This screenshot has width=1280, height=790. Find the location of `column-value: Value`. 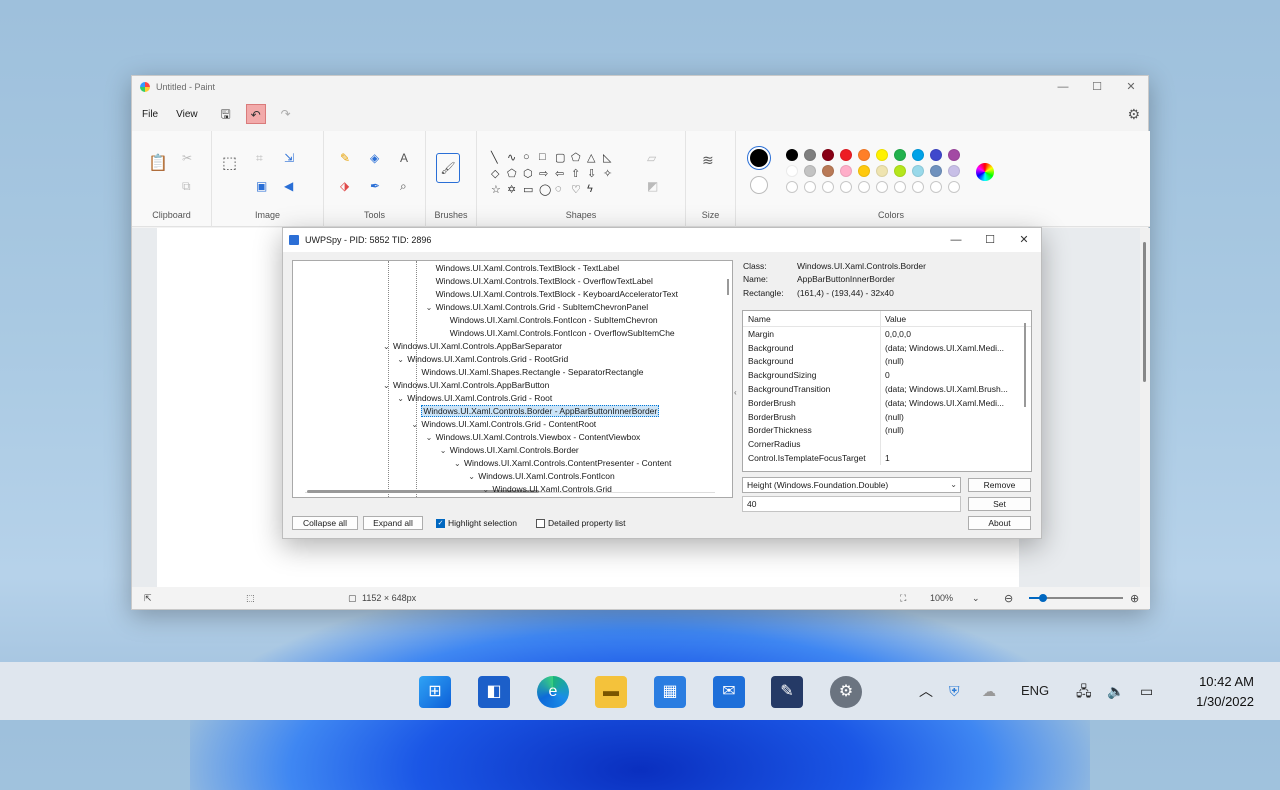

column-value: Value is located at coordinates (946, 319).